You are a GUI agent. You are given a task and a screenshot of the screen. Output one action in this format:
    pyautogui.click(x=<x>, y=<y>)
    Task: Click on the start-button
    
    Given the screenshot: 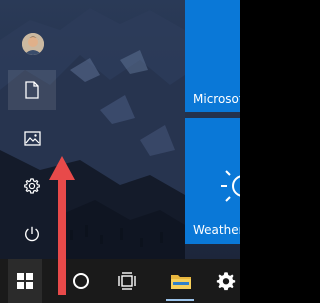 What is the action you would take?
    pyautogui.click(x=25, y=281)
    